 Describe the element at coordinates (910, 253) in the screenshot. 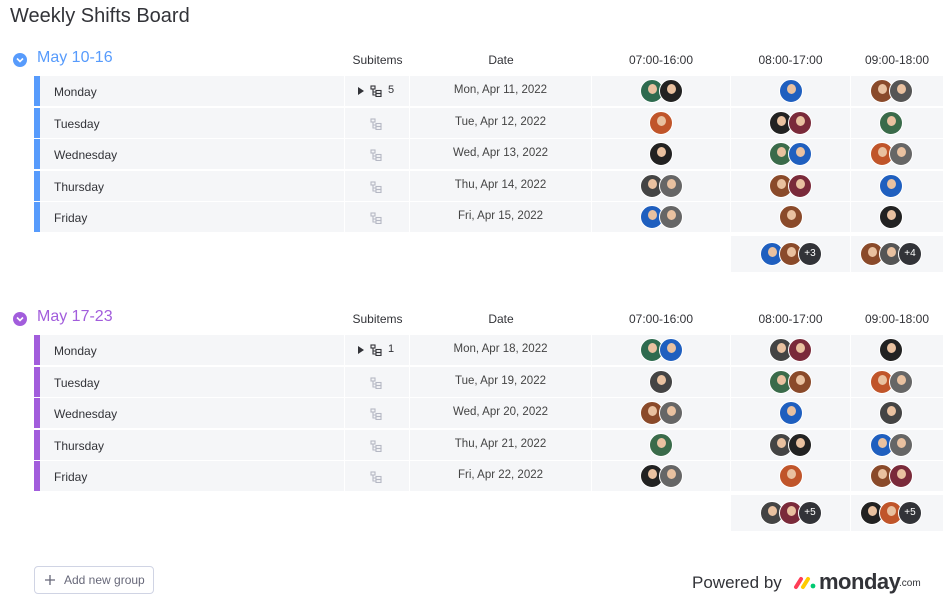

I see `more-people-count: +4` at that location.